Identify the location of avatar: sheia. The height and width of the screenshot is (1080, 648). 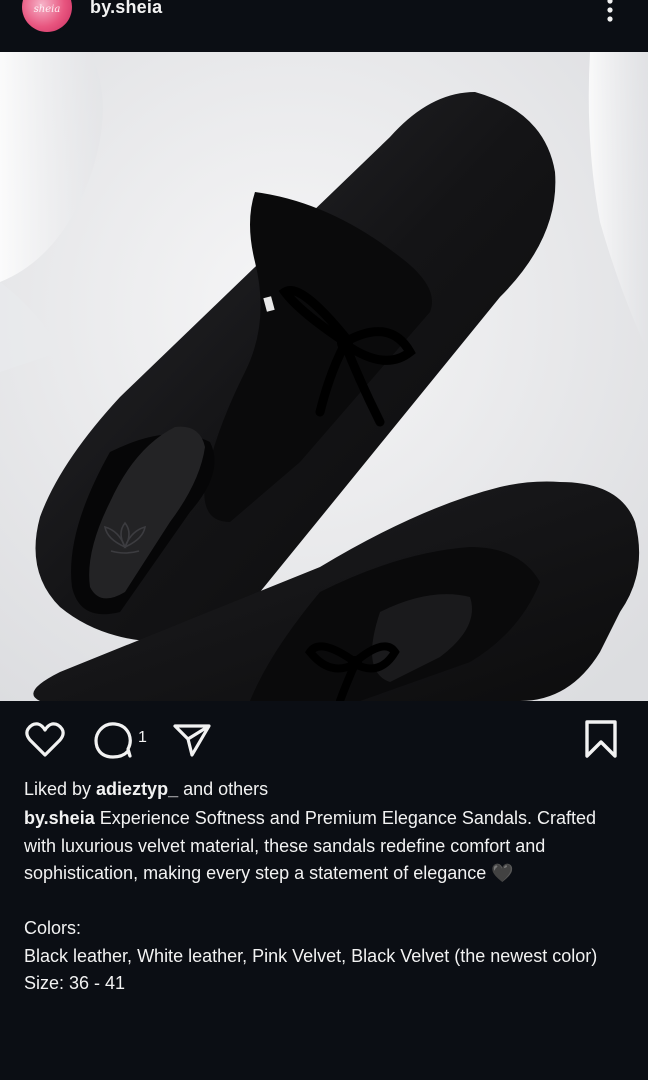
(47, 16).